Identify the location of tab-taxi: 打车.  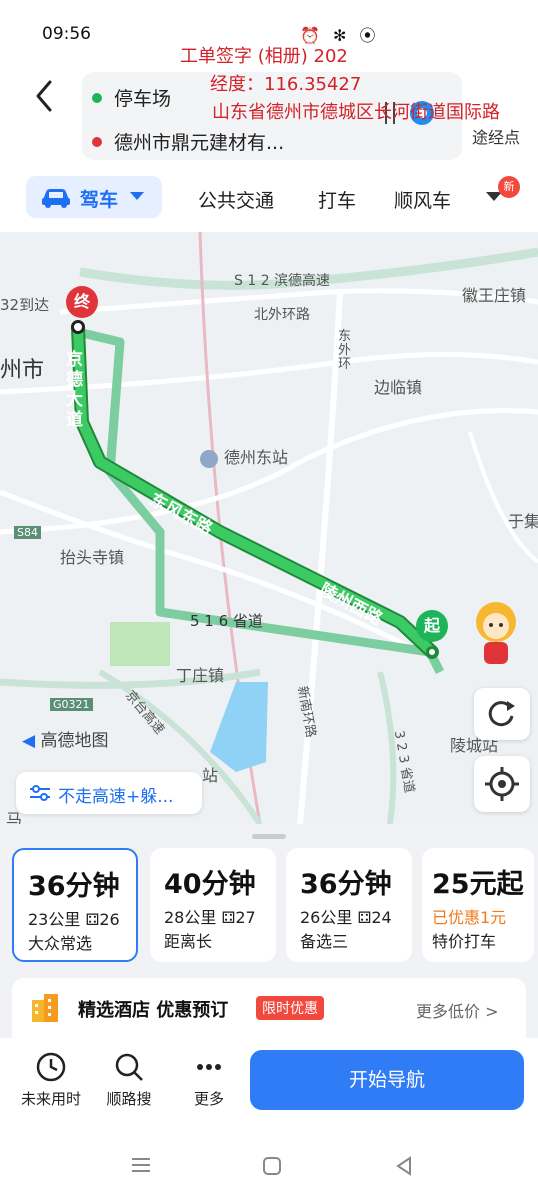
(337, 199).